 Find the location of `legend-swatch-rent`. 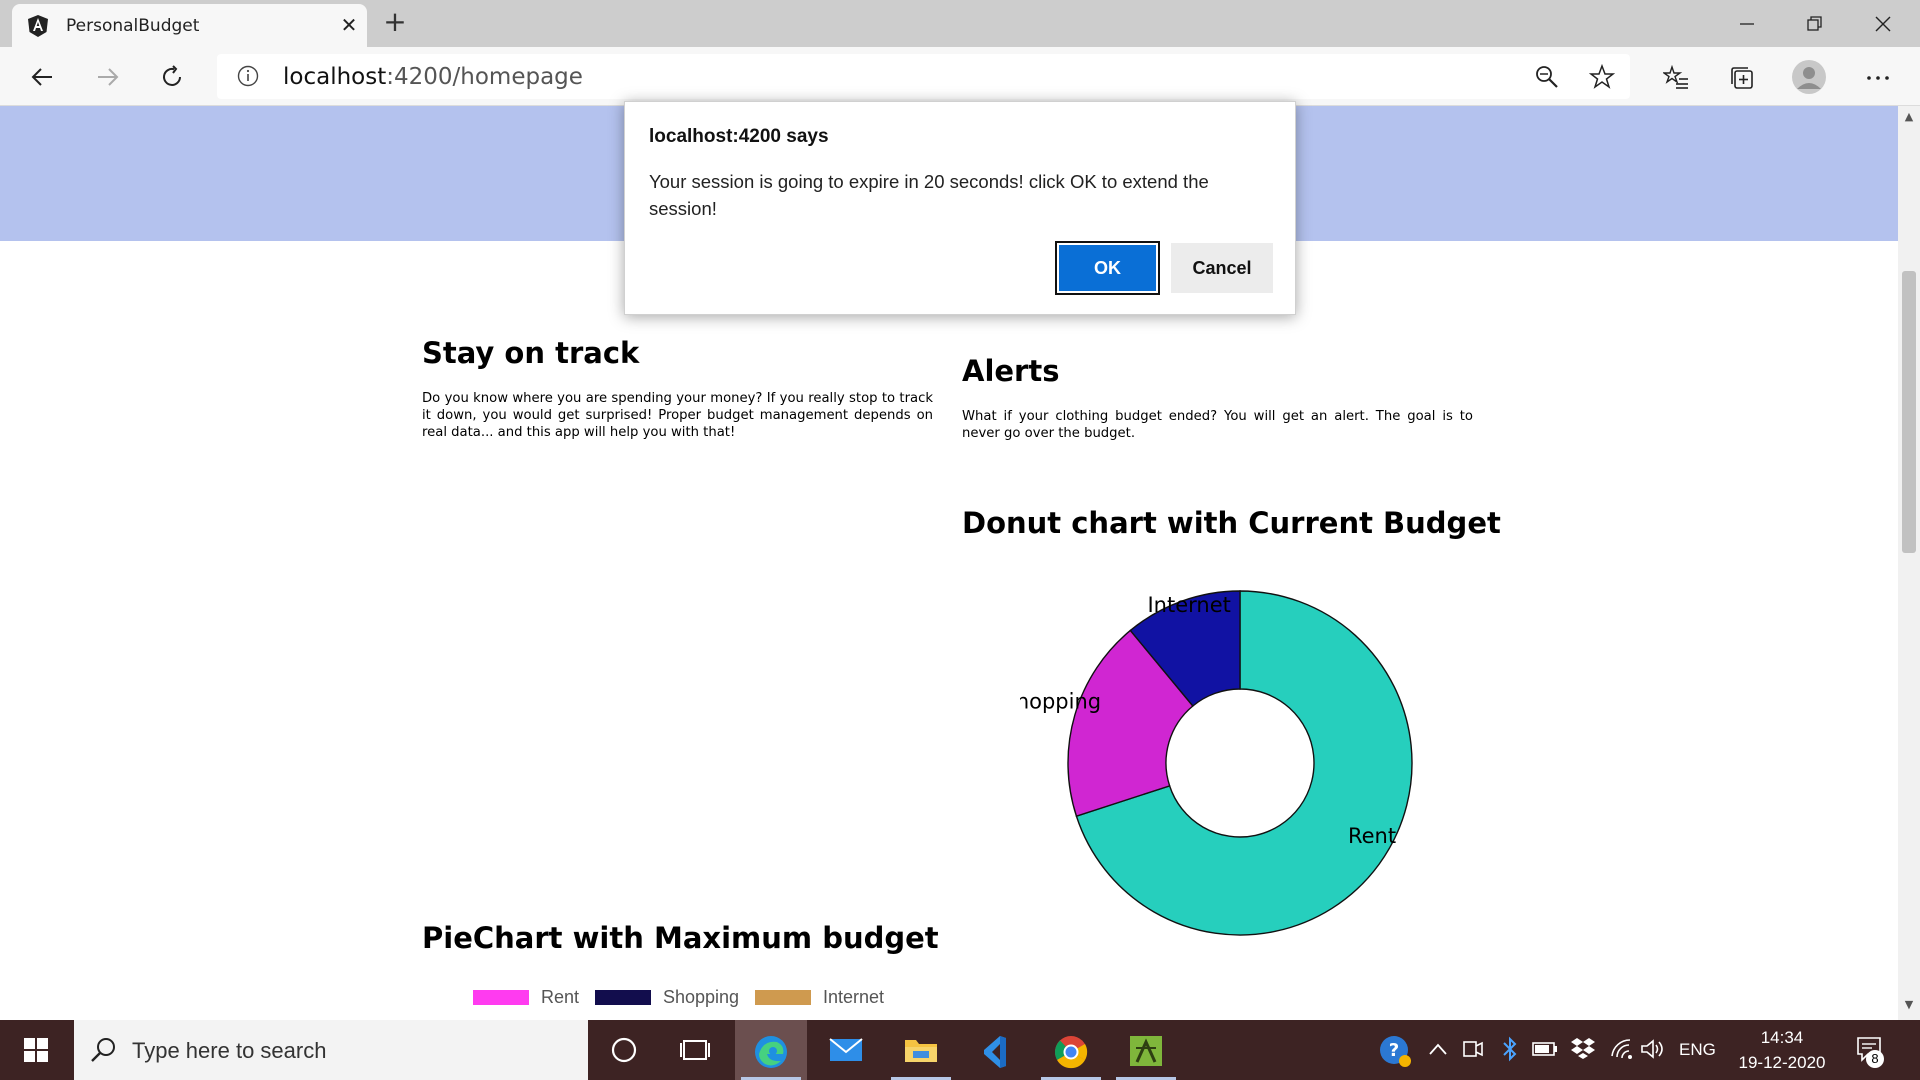

legend-swatch-rent is located at coordinates (501, 997).